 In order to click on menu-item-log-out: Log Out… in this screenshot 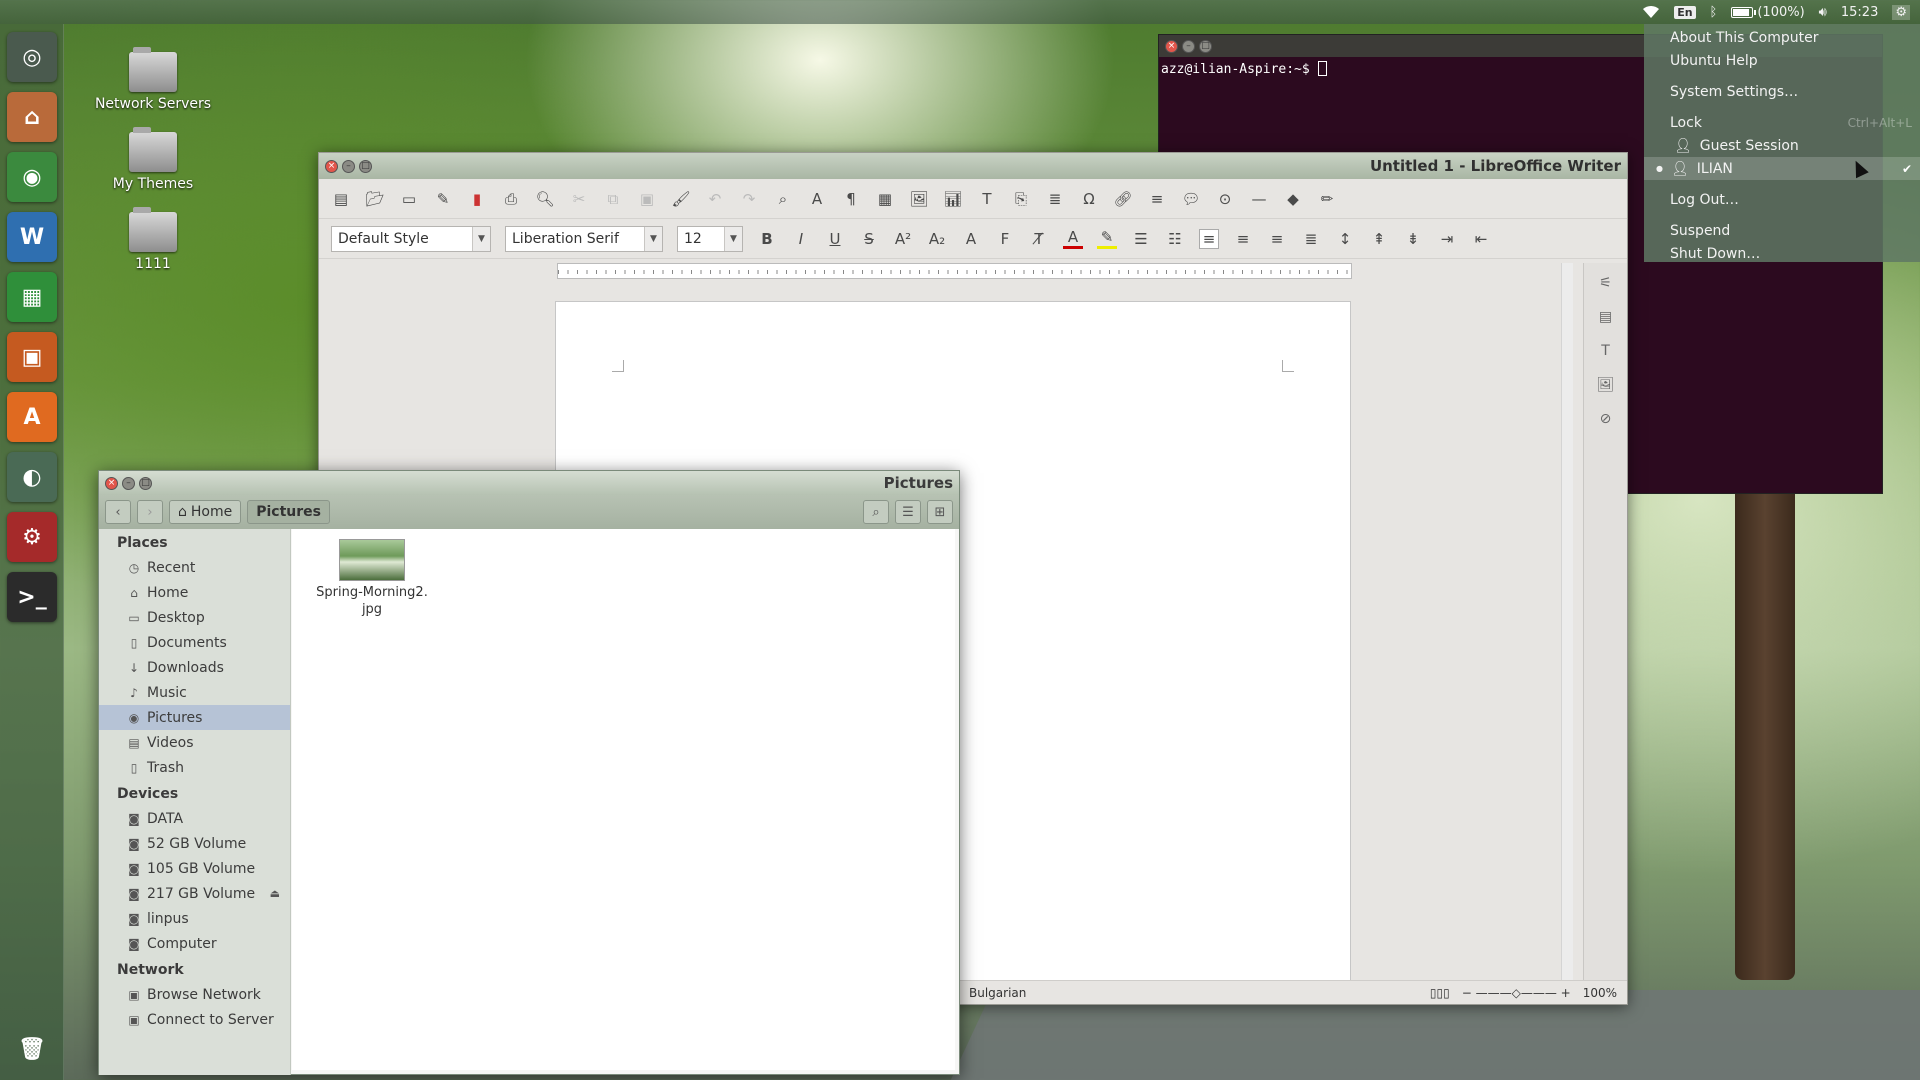, I will do `click(1782, 199)`.